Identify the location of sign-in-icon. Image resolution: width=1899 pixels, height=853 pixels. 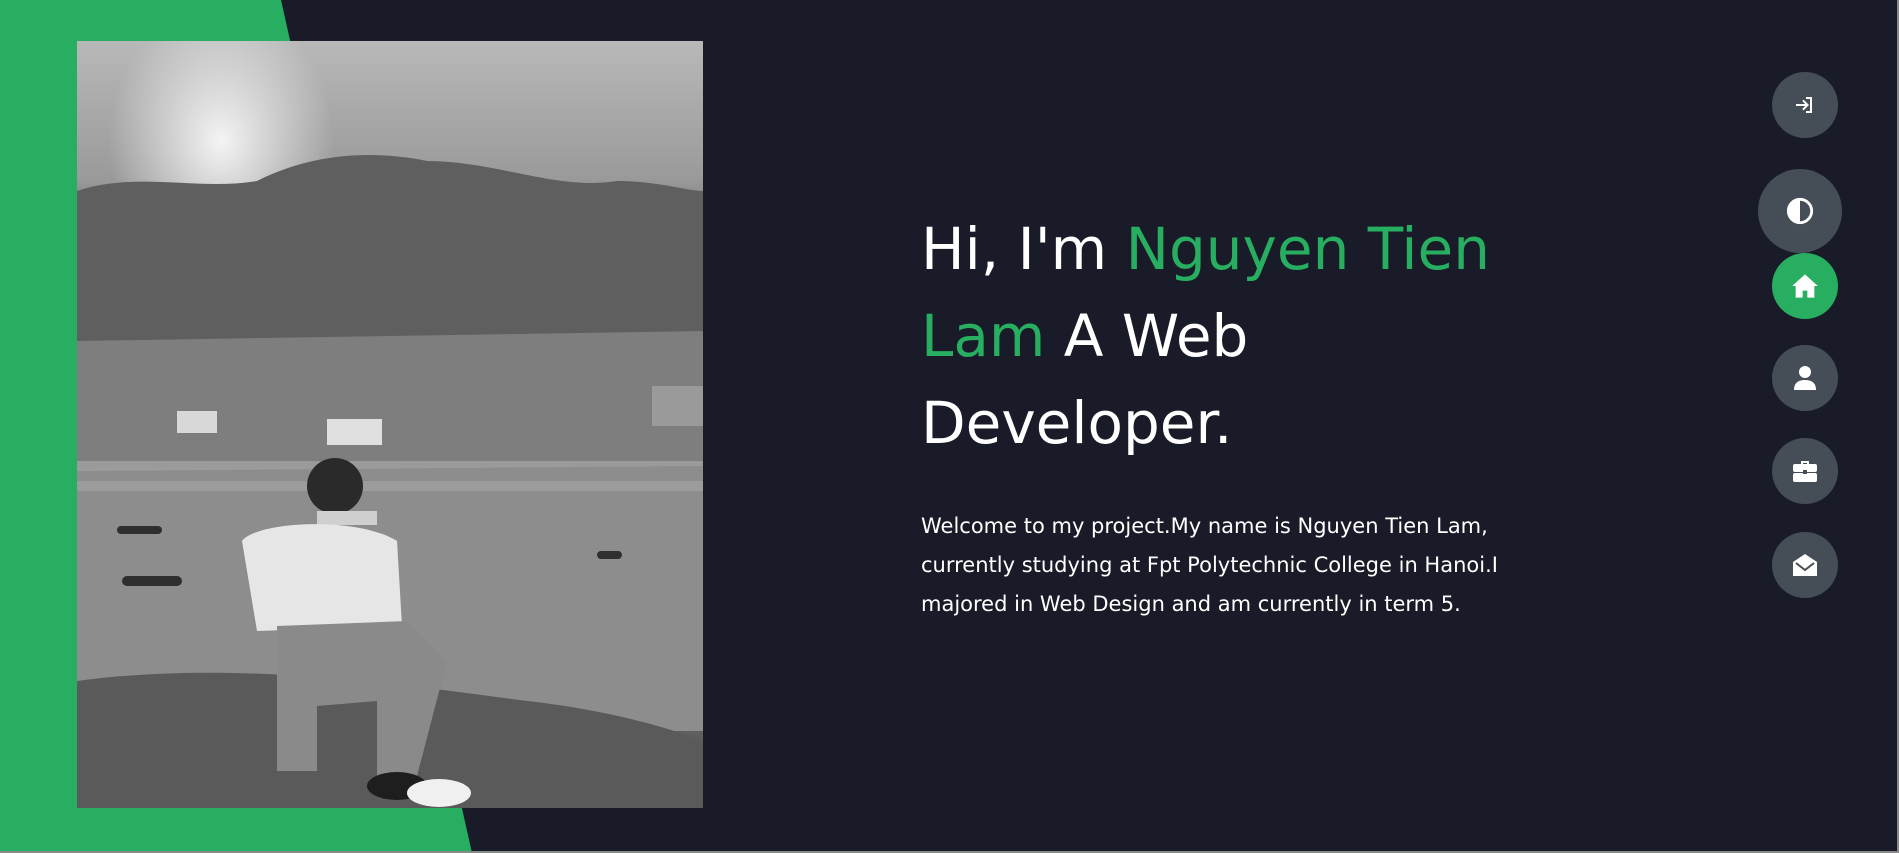
(1804, 105).